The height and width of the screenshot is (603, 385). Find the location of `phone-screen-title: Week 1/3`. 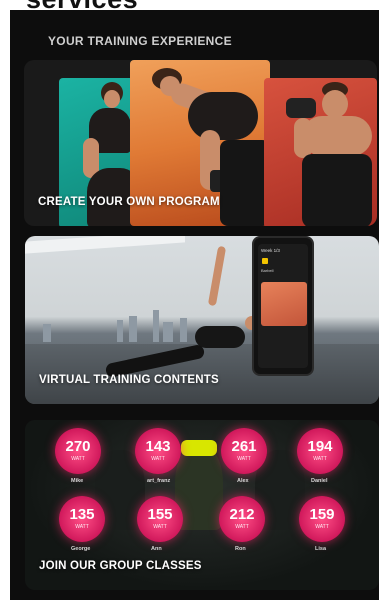

phone-screen-title: Week 1/3 is located at coordinates (270, 250).